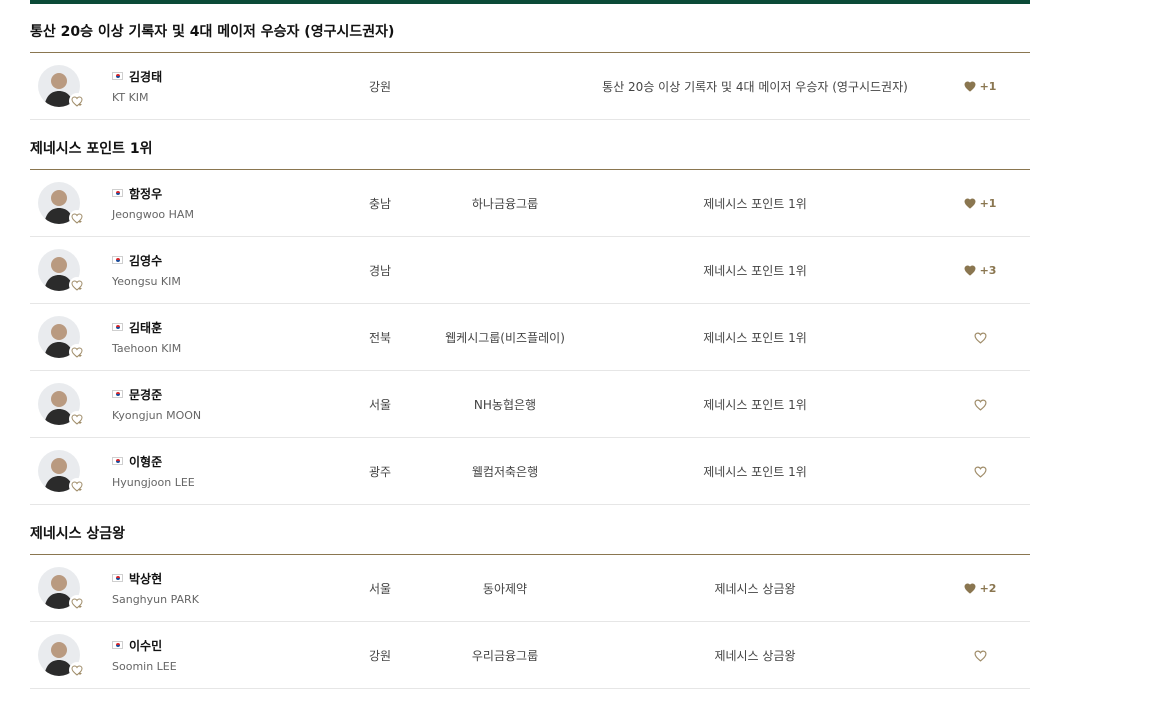  Describe the element at coordinates (755, 87) in the screenshot. I see `player-seed-category: 통산 20승 이상 기록자 및 4대 메이저 우승자 (영구시드권자)` at that location.